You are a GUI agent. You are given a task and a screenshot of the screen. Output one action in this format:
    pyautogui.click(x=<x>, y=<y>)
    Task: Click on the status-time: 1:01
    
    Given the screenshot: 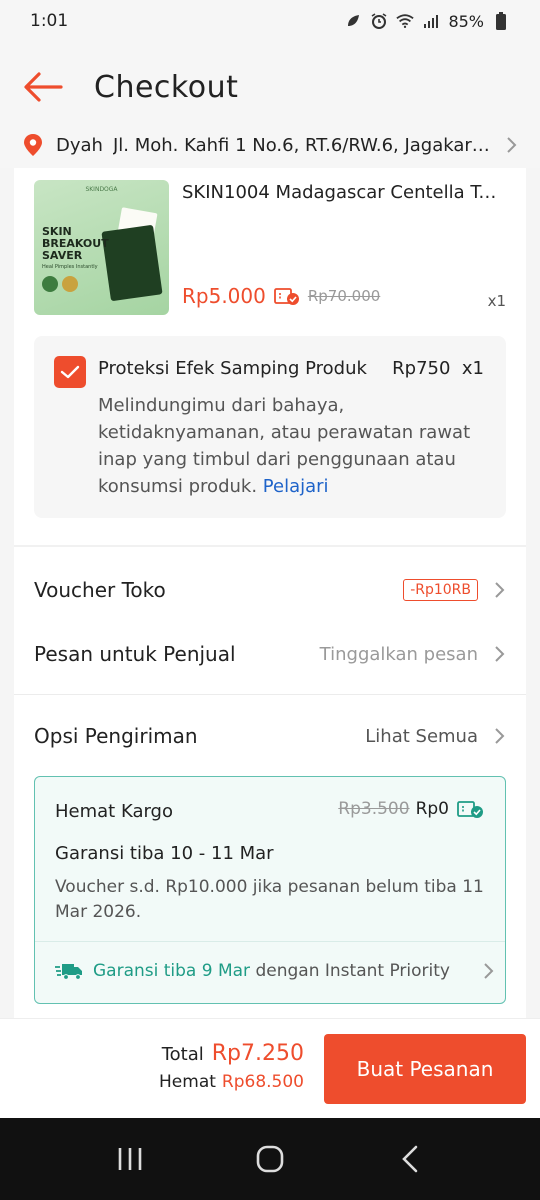 What is the action you would take?
    pyautogui.click(x=49, y=21)
    